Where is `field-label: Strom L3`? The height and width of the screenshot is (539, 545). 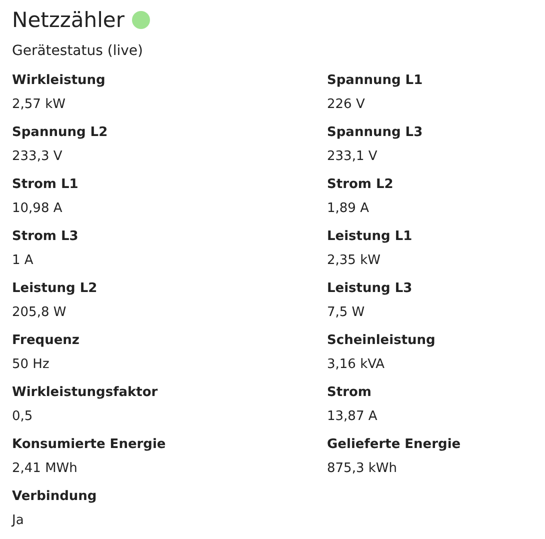 field-label: Strom L3 is located at coordinates (45, 237).